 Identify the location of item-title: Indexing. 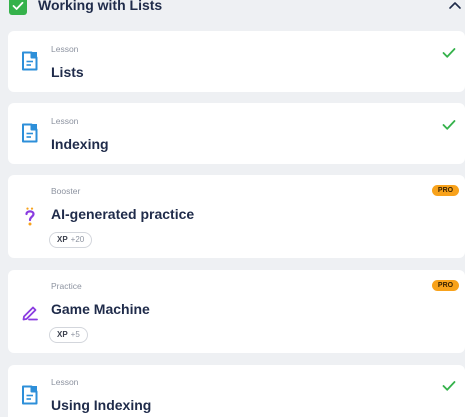
(80, 144).